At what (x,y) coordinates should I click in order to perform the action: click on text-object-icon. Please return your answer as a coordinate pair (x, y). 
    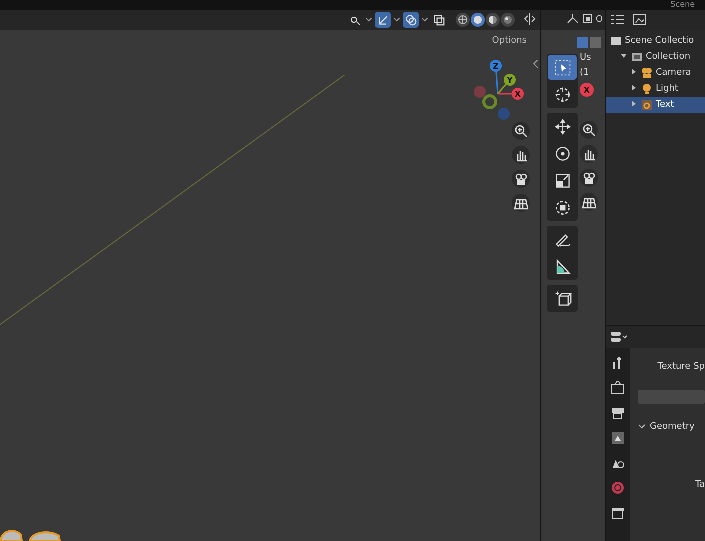
    Looking at the image, I should click on (647, 105).